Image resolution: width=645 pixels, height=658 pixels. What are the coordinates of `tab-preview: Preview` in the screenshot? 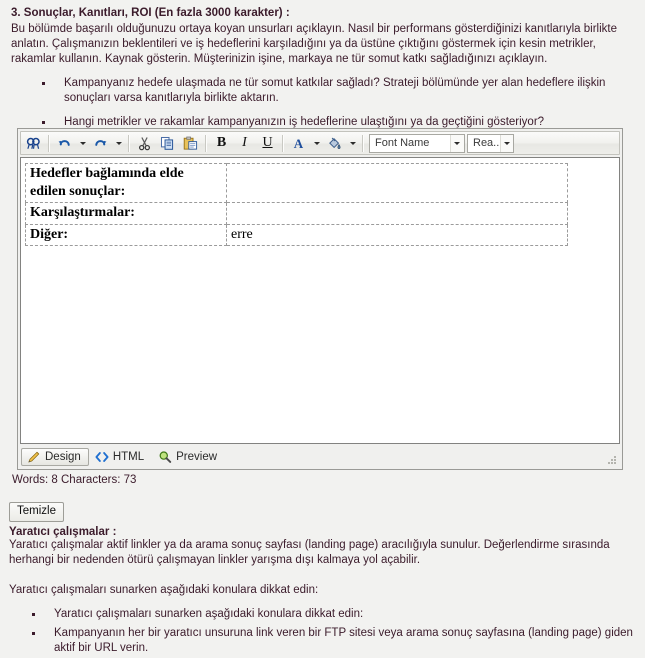 It's located at (188, 457).